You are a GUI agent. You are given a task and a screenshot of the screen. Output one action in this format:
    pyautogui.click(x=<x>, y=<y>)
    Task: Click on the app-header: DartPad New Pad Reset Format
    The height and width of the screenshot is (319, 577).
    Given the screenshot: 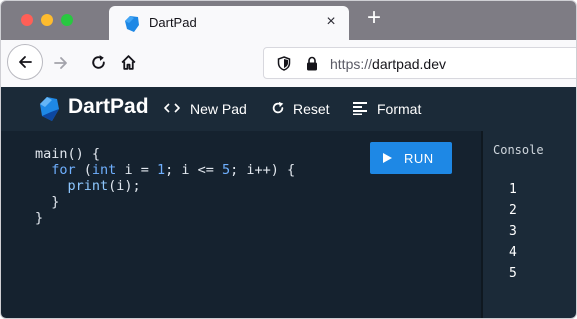 What is the action you would take?
    pyautogui.click(x=288, y=109)
    